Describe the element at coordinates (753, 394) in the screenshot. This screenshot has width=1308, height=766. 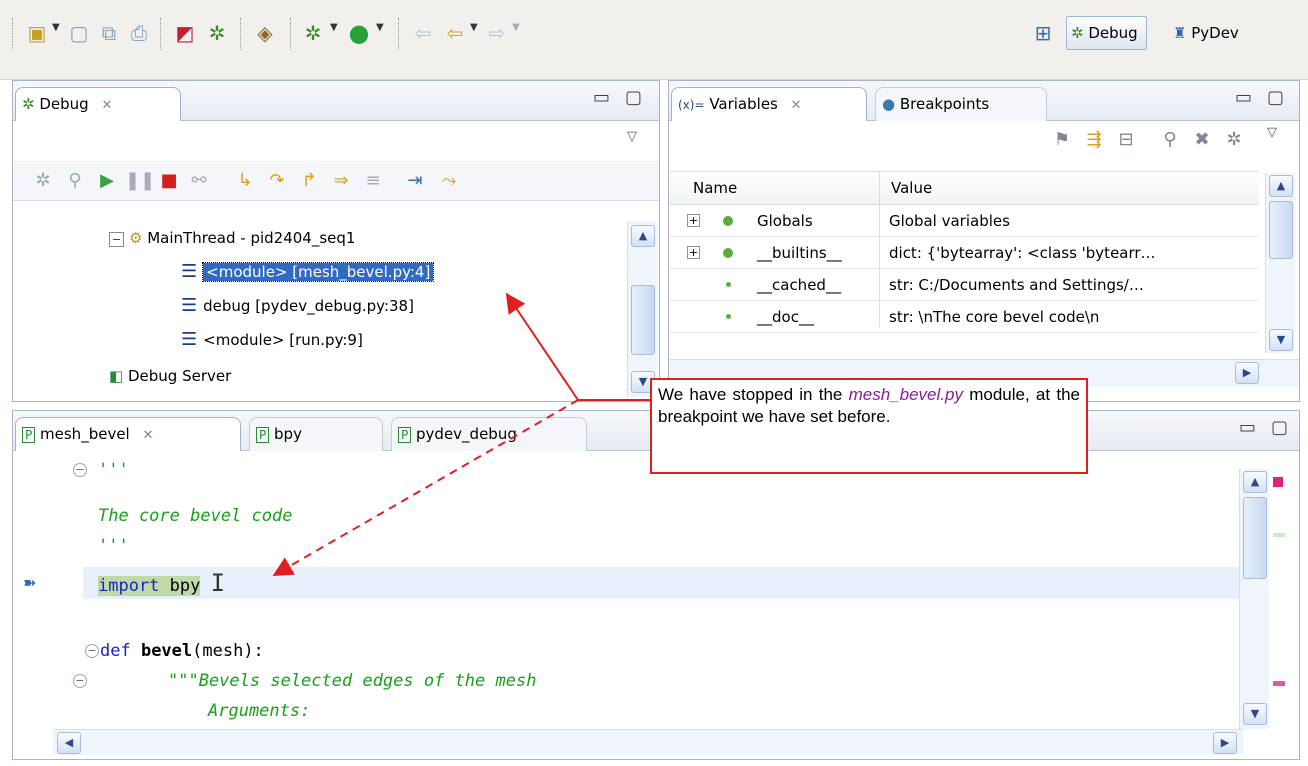
I see `callout-text: We have stopped in the` at that location.